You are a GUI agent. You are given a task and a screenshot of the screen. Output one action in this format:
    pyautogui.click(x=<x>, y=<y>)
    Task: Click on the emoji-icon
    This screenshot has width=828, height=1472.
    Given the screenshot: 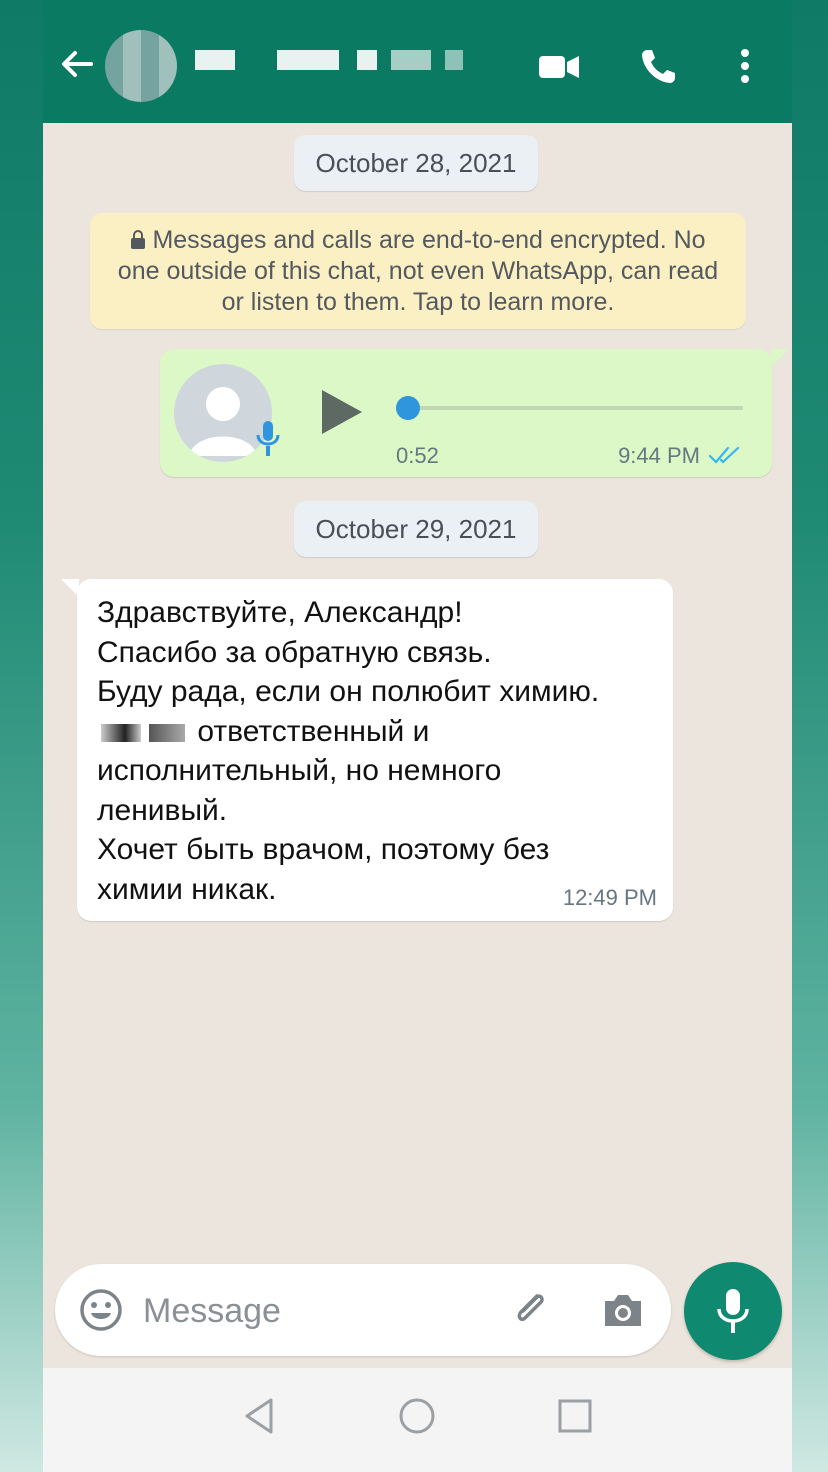 What is the action you would take?
    pyautogui.click(x=101, y=1310)
    